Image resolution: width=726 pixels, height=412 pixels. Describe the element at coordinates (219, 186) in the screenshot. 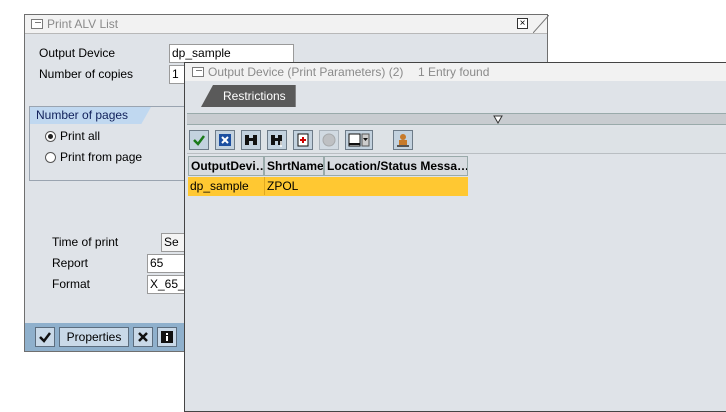

I see `cell-output-device: dp_sample` at that location.